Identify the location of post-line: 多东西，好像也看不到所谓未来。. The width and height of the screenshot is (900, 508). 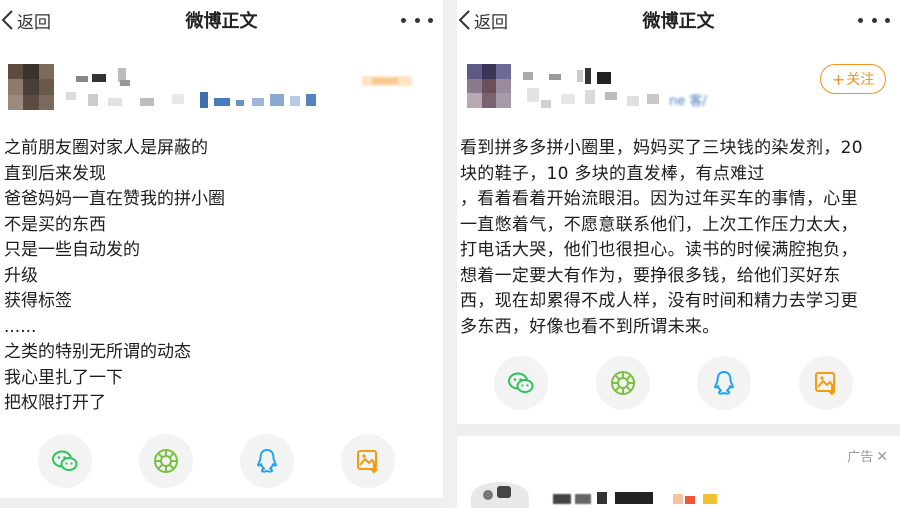
(590, 326).